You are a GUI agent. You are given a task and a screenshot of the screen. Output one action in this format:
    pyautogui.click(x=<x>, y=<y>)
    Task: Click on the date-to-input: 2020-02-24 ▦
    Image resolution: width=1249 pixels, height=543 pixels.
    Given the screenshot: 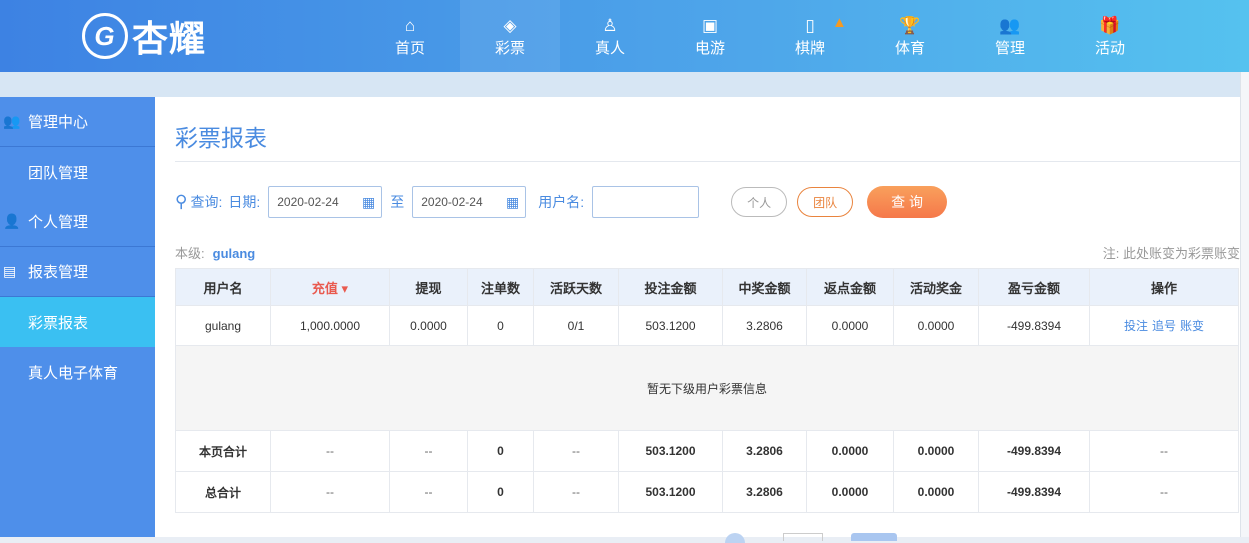 What is the action you would take?
    pyautogui.click(x=469, y=202)
    